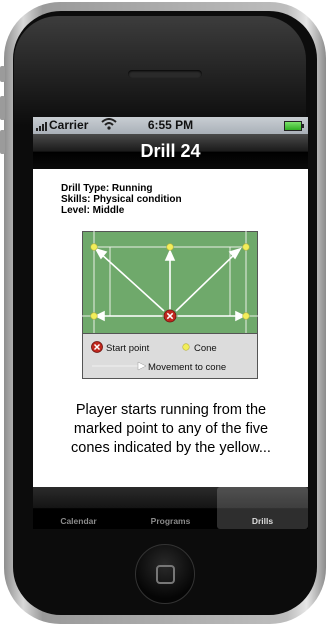 The image size is (331, 628). Describe the element at coordinates (93, 210) in the screenshot. I see `drill-level: Level: Middle` at that location.